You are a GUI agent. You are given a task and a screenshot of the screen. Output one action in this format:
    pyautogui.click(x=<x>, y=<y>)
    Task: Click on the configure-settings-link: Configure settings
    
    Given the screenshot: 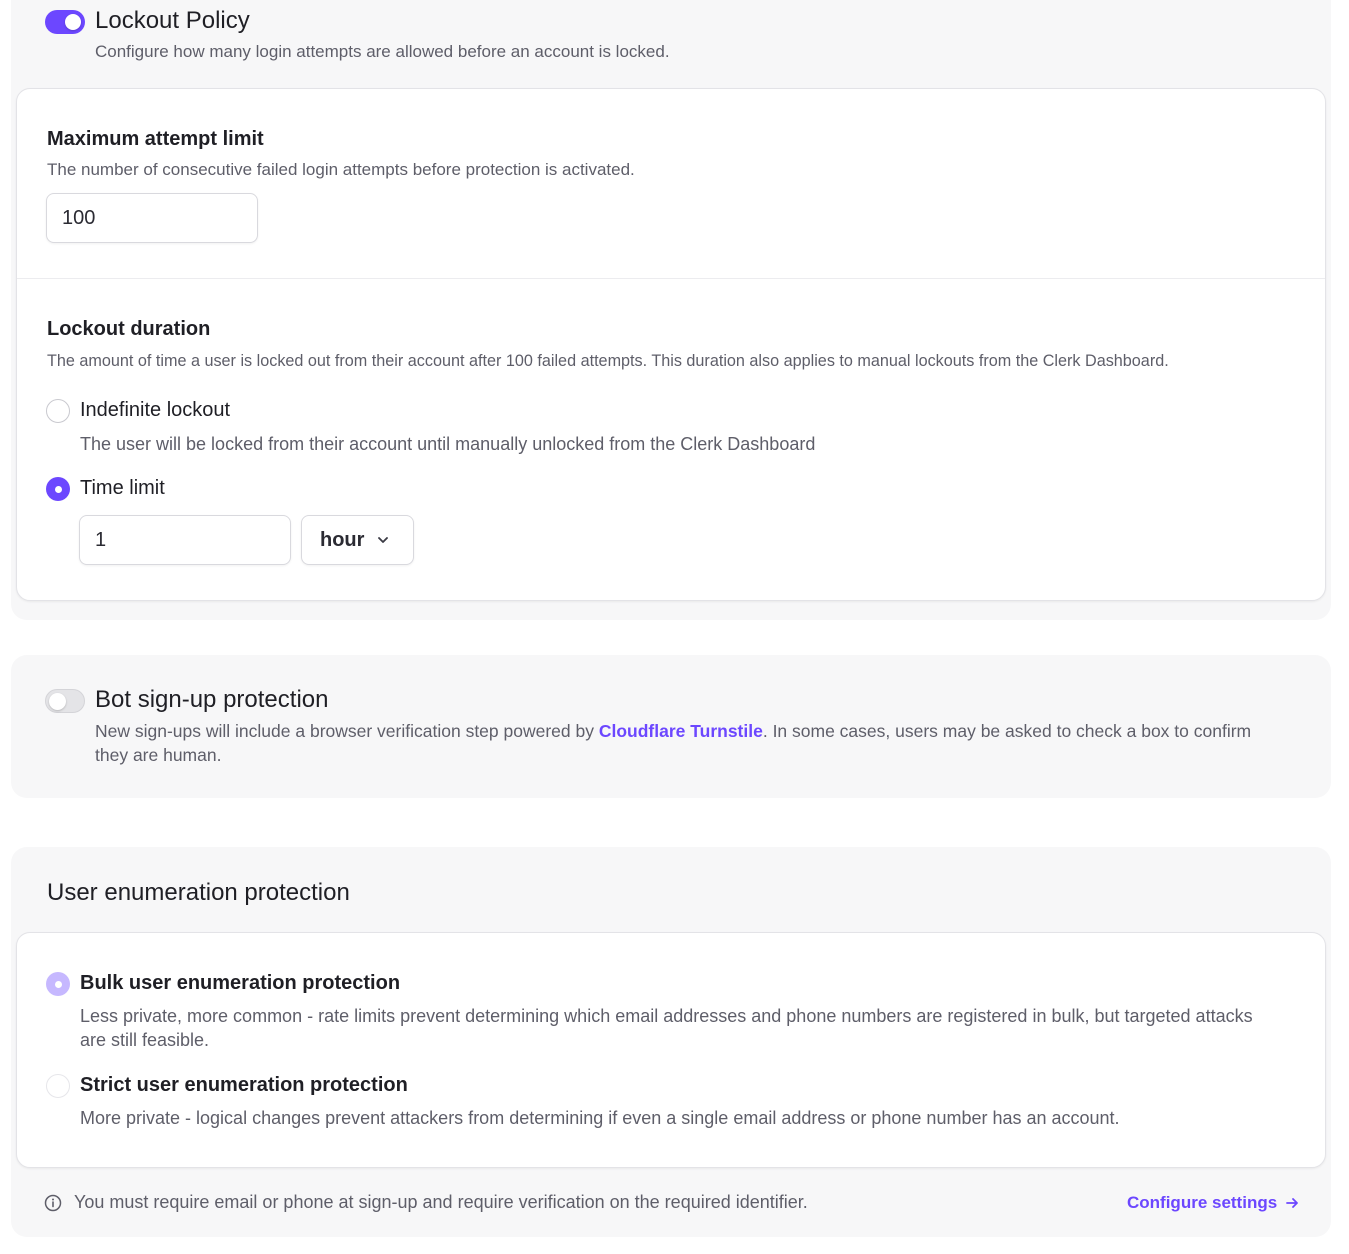 What is the action you would take?
    pyautogui.click(x=1213, y=1203)
    